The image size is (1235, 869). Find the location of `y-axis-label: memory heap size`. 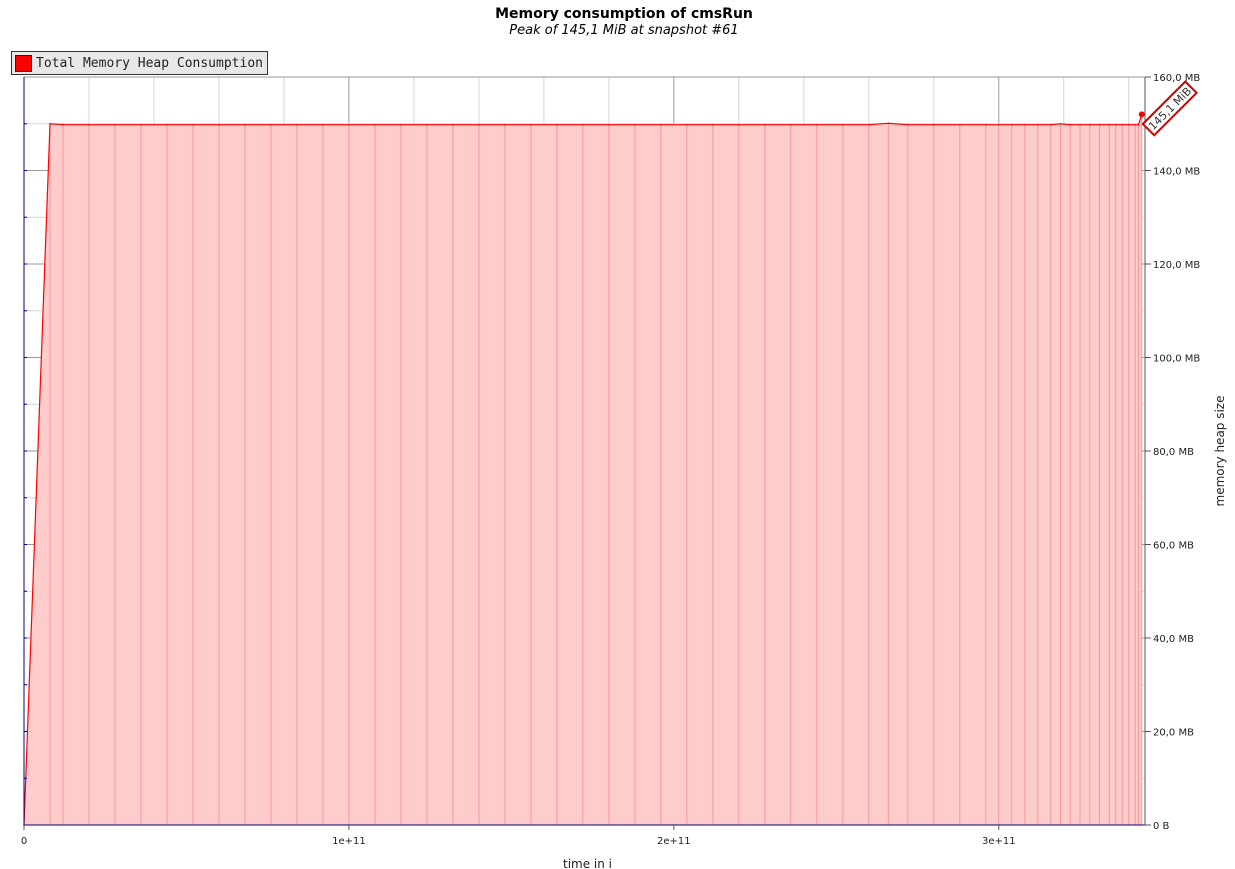

y-axis-label: memory heap size is located at coordinates (1220, 451).